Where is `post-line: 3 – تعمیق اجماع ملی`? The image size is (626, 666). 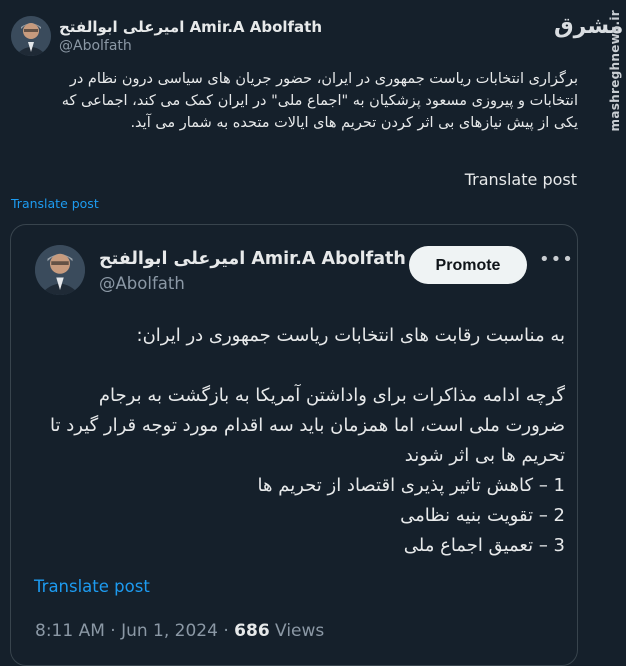
post-line: 3 – تعمیق اجماع ملی is located at coordinates (484, 545).